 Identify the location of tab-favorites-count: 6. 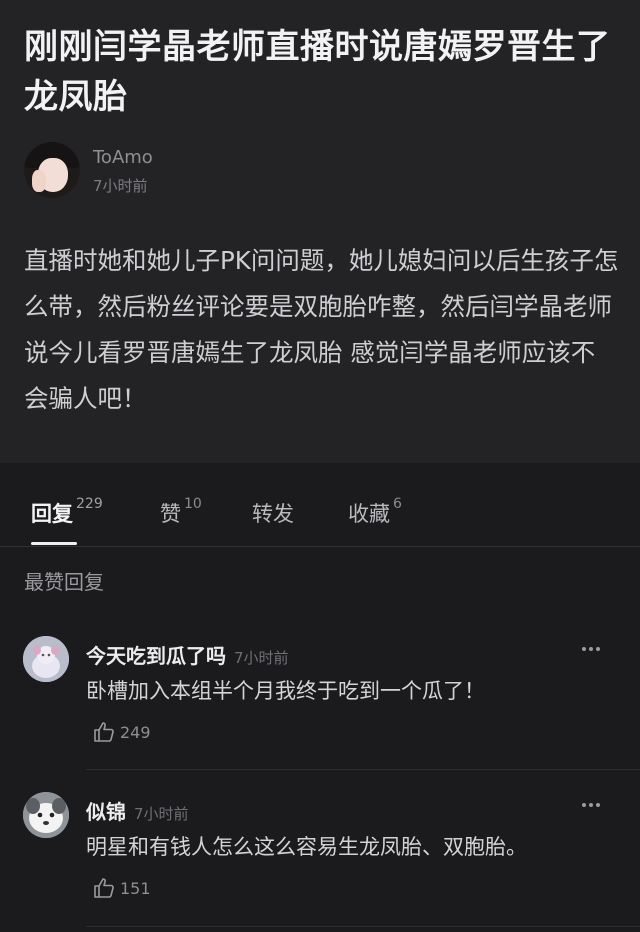
(397, 504).